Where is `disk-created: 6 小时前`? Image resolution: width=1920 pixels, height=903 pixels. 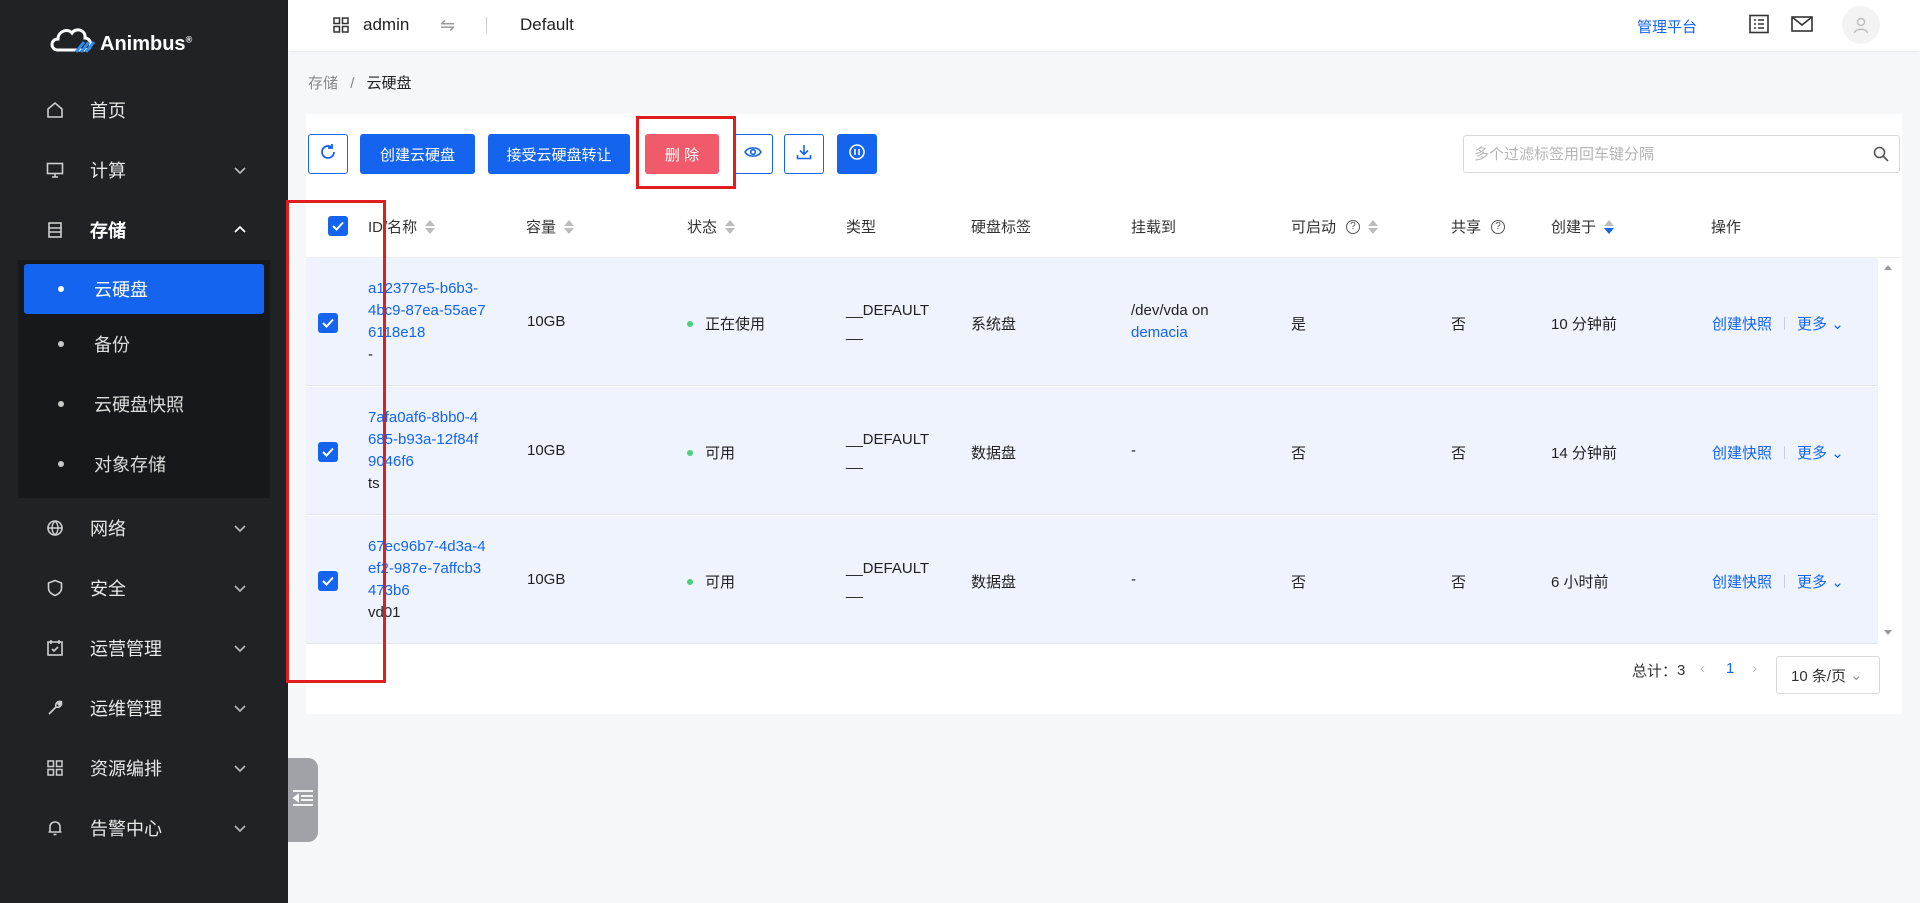 disk-created: 6 小时前 is located at coordinates (1580, 582).